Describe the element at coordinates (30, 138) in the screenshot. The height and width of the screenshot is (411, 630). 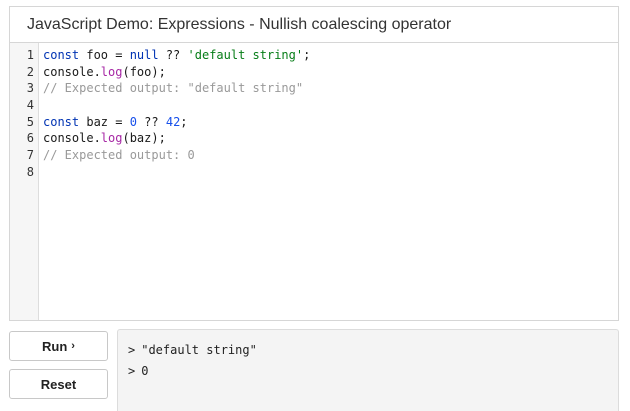
I see `line-number: 6` at that location.